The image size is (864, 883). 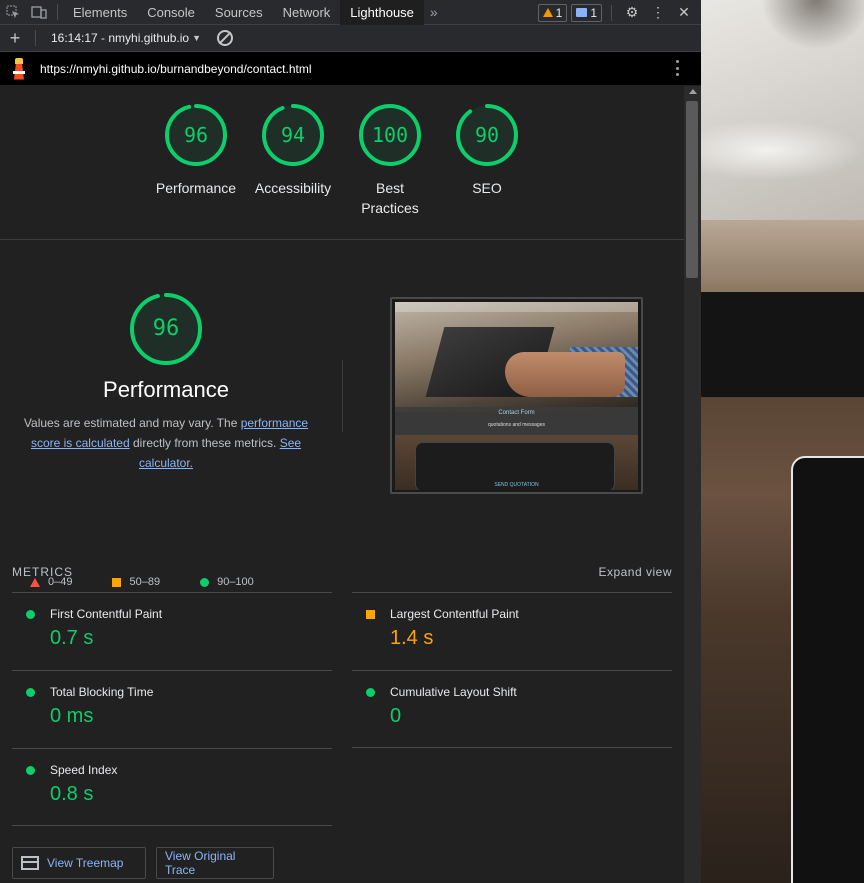 I want to click on view-original-trace-button: View Original Trace, so click(x=215, y=863).